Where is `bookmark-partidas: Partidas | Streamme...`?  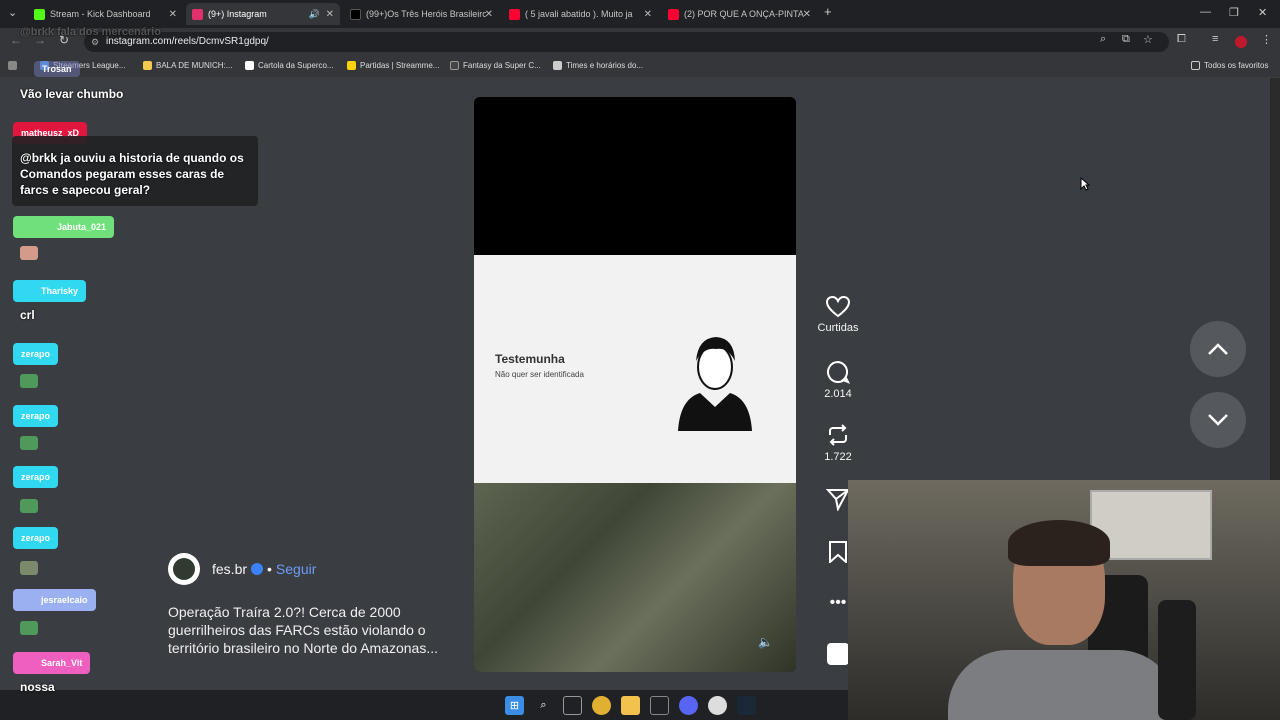 bookmark-partidas: Partidas | Streamme... is located at coordinates (393, 65).